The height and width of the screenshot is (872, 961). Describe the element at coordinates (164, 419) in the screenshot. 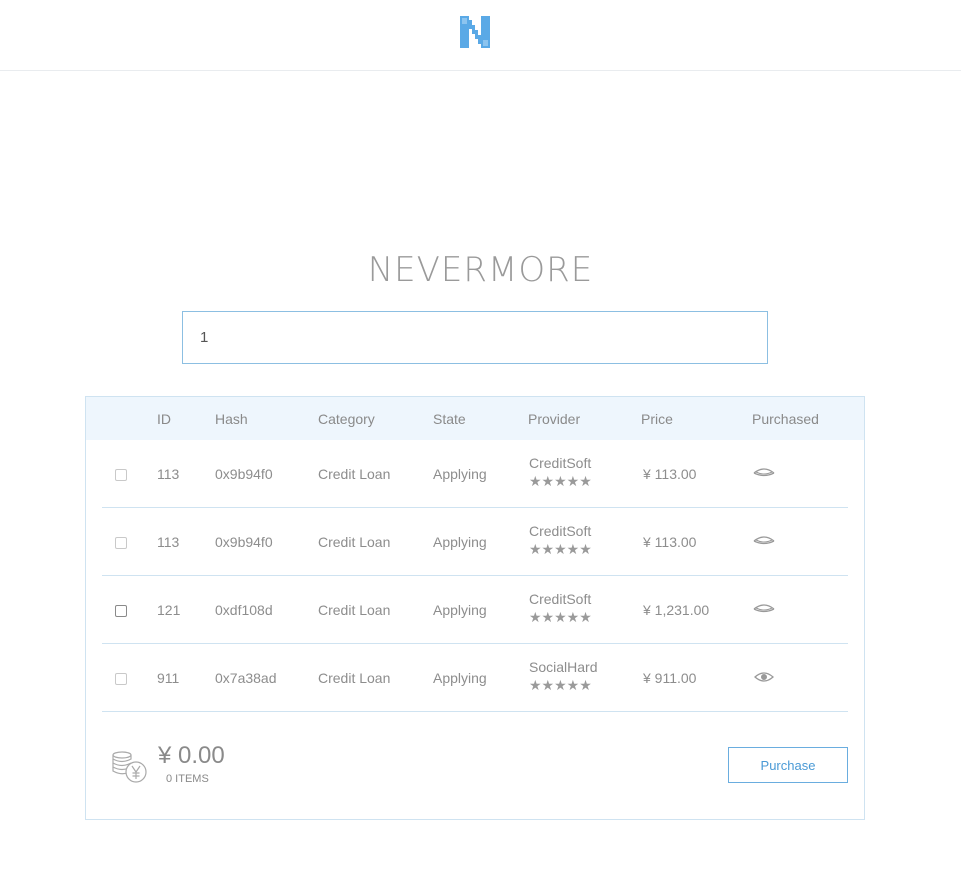

I see `column-header-id: ID` at that location.